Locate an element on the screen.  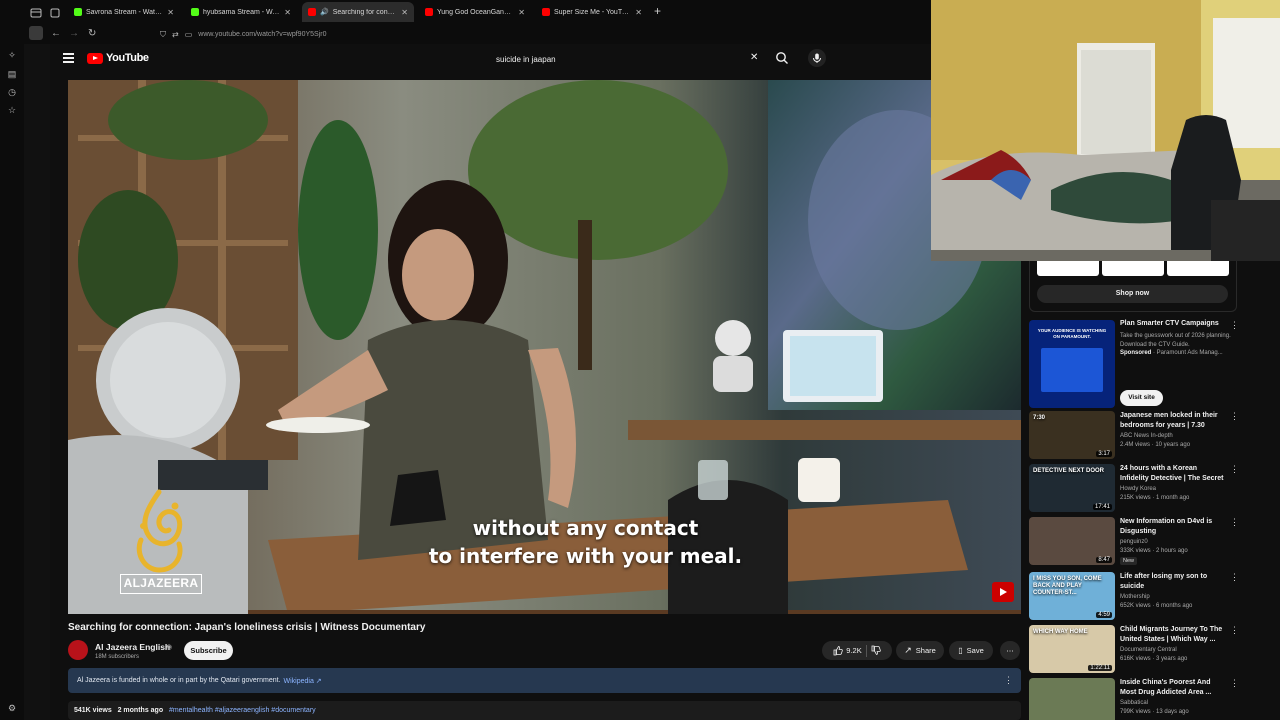
panel-menu-icon: ⋮ is located at coordinates (1008, 680).